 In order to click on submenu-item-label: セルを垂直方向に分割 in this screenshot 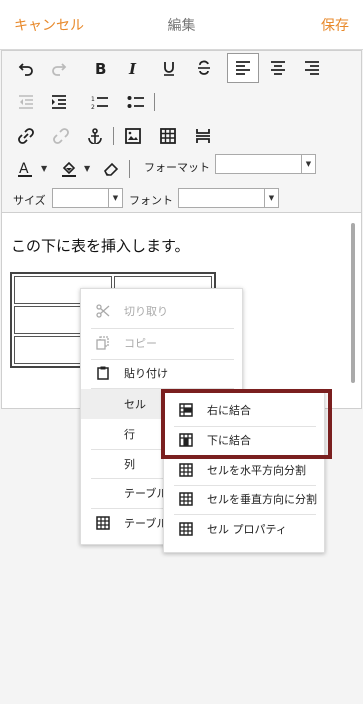, I will do `click(262, 499)`.